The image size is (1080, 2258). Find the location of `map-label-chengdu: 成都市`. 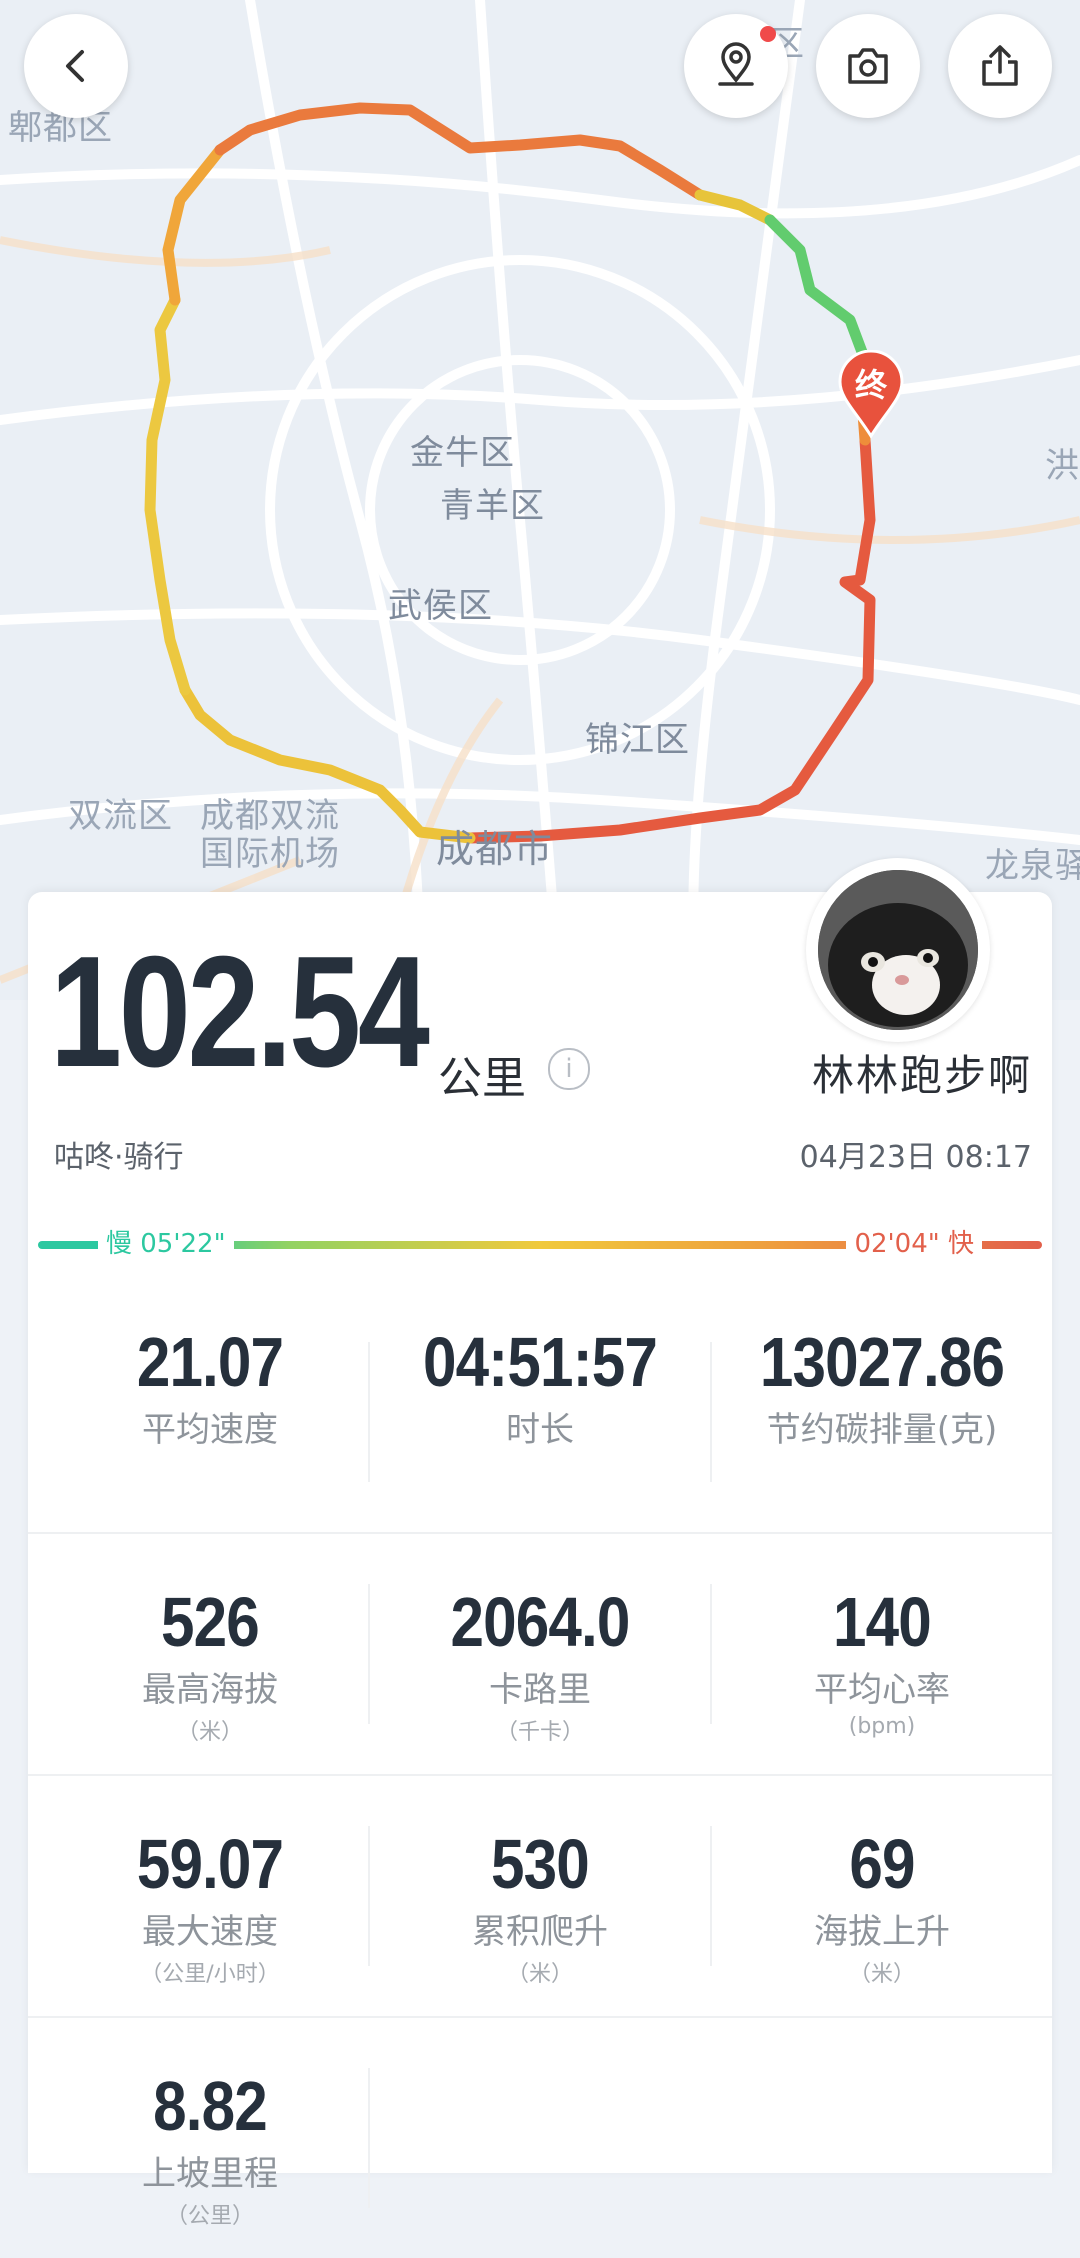

map-label-chengdu: 成都市 is located at coordinates (495, 849).